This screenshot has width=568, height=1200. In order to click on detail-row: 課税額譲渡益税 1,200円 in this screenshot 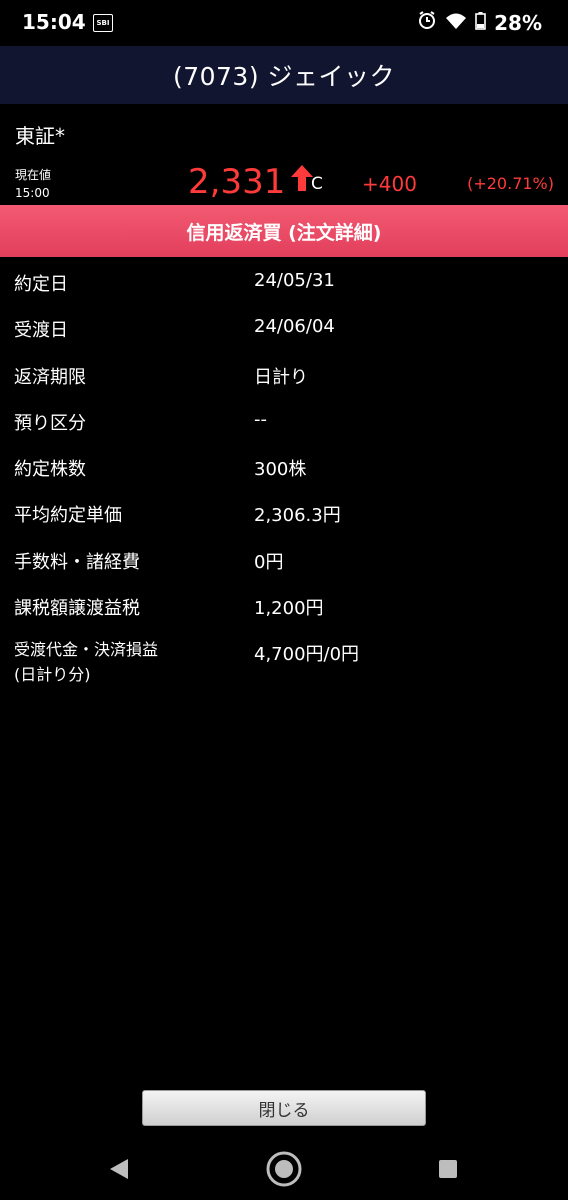, I will do `click(284, 605)`.